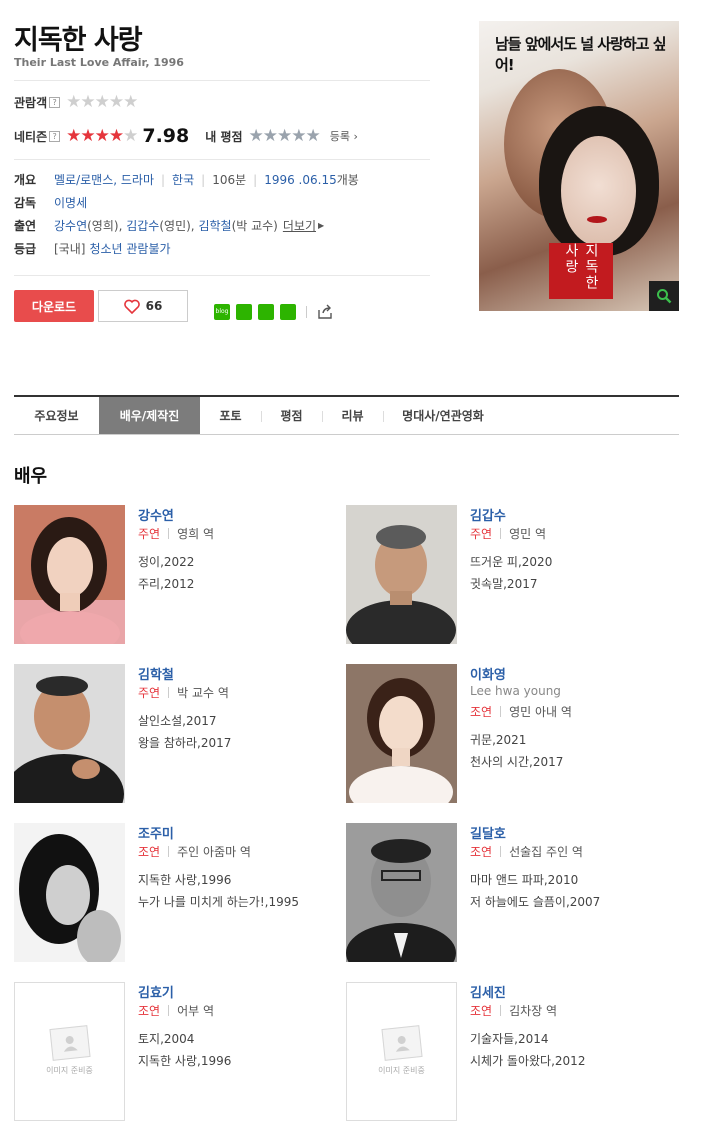  I want to click on actor-name: 김효기, so click(156, 991).